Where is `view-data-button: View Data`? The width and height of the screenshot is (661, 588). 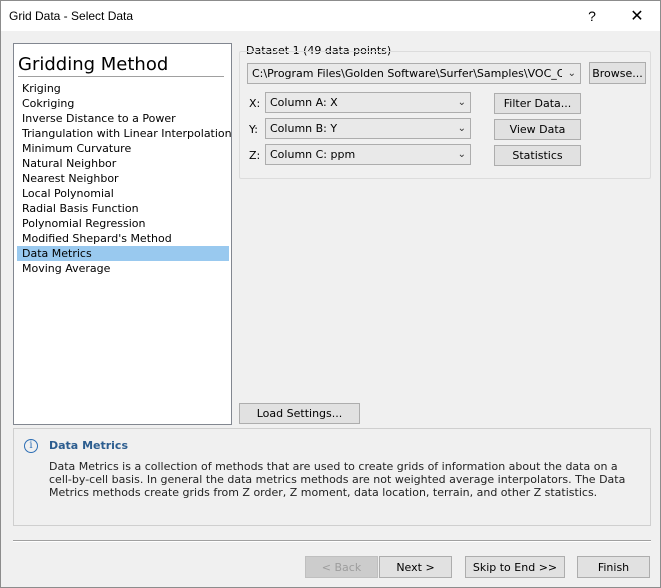 view-data-button: View Data is located at coordinates (537, 129).